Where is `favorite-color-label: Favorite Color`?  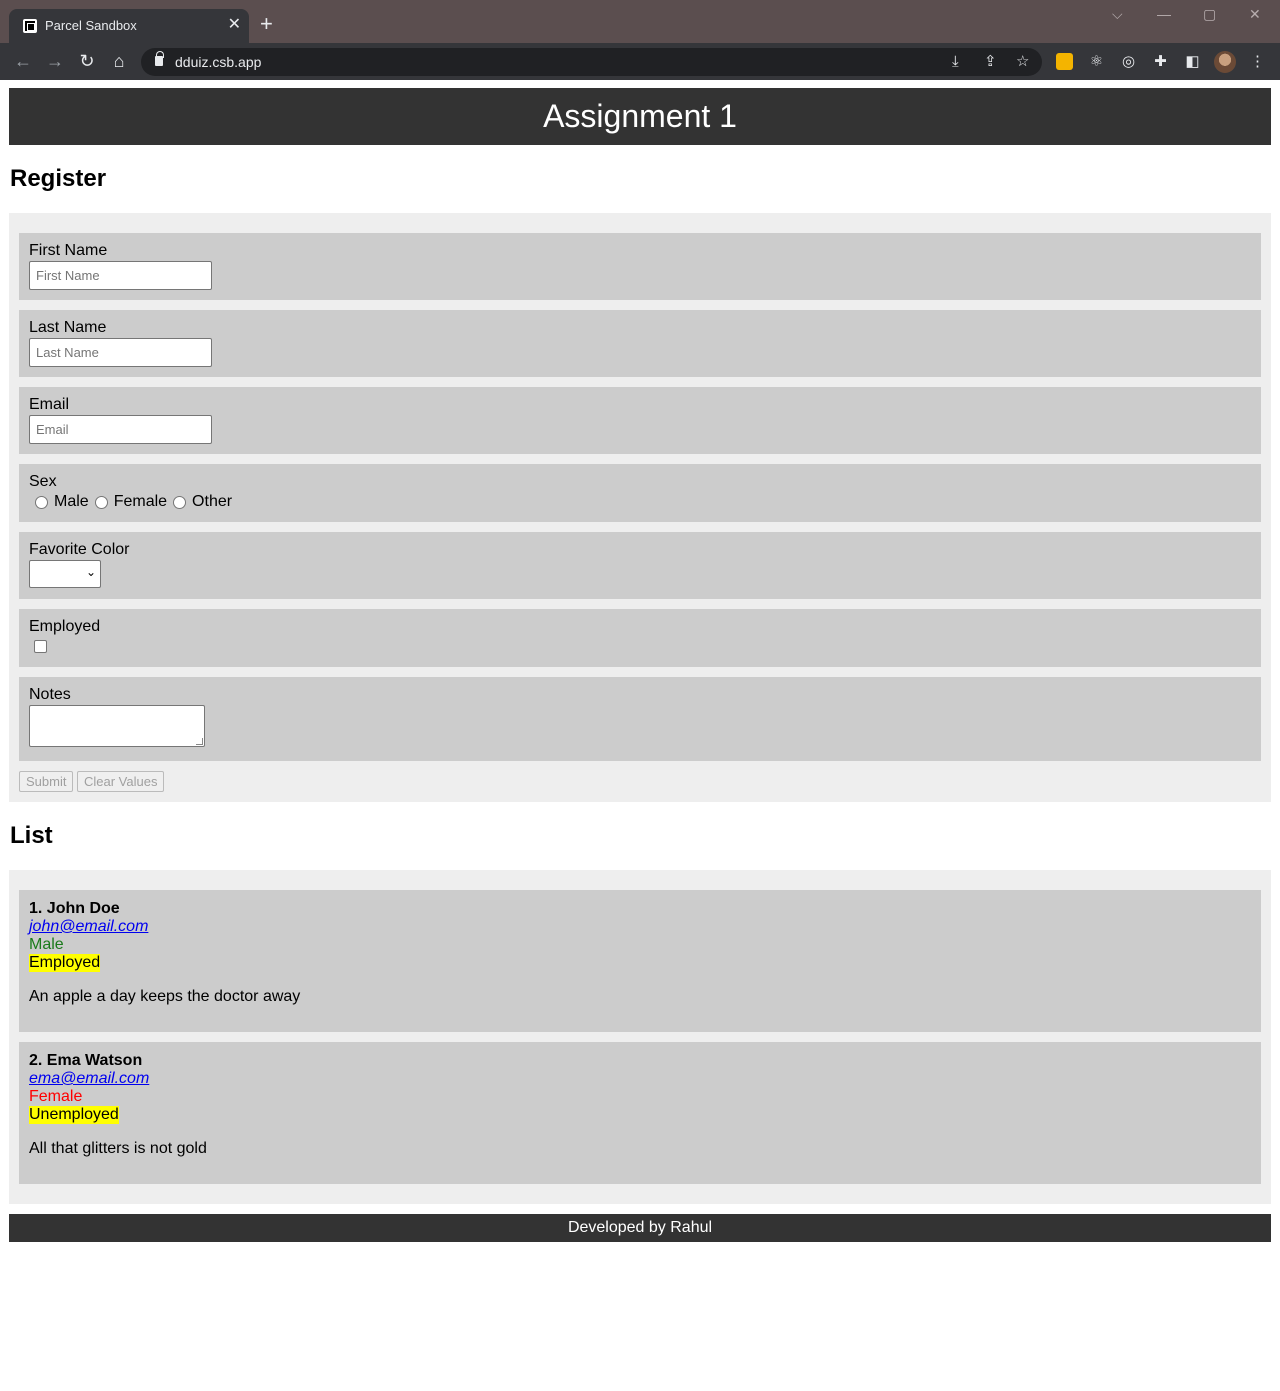 favorite-color-label: Favorite Color is located at coordinates (79, 549).